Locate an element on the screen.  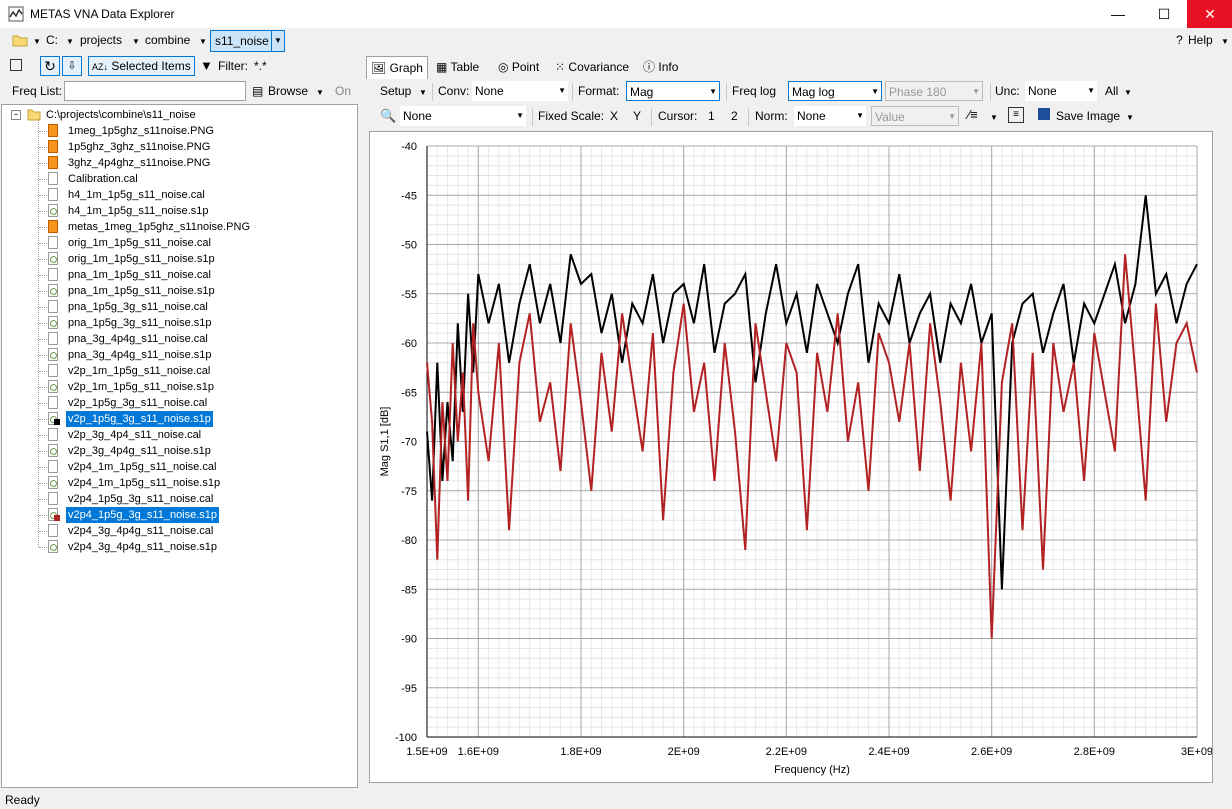
tree-item: v2p_1p5g_3g_s11_noise.s1p is located at coordinates (179, 419).